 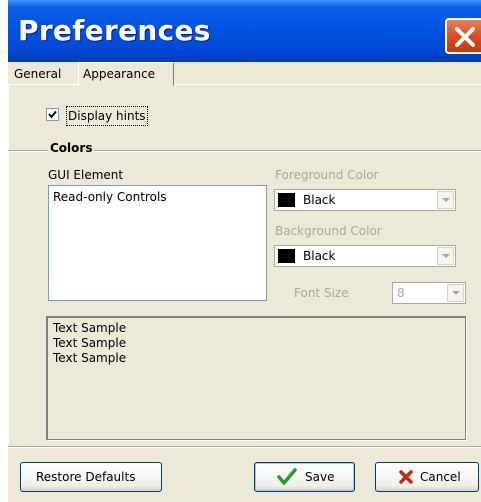 What do you see at coordinates (110, 197) in the screenshot?
I see `list-item: Read-only Controls` at bounding box center [110, 197].